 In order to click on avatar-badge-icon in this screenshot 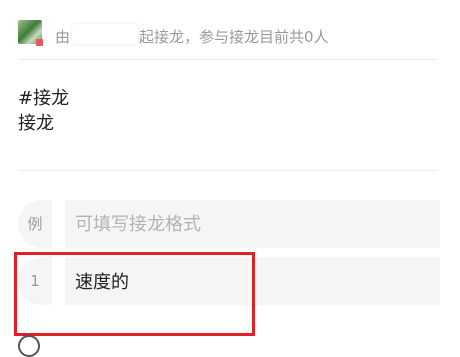, I will do `click(39, 42)`.